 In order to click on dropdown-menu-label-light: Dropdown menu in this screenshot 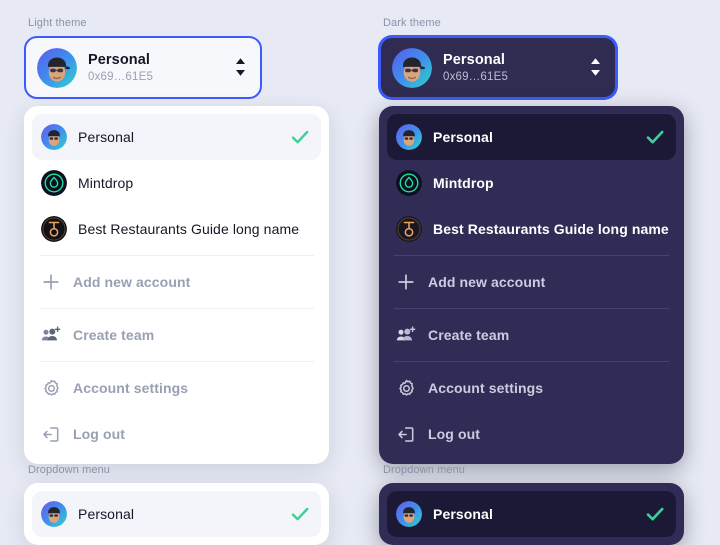, I will do `click(69, 470)`.